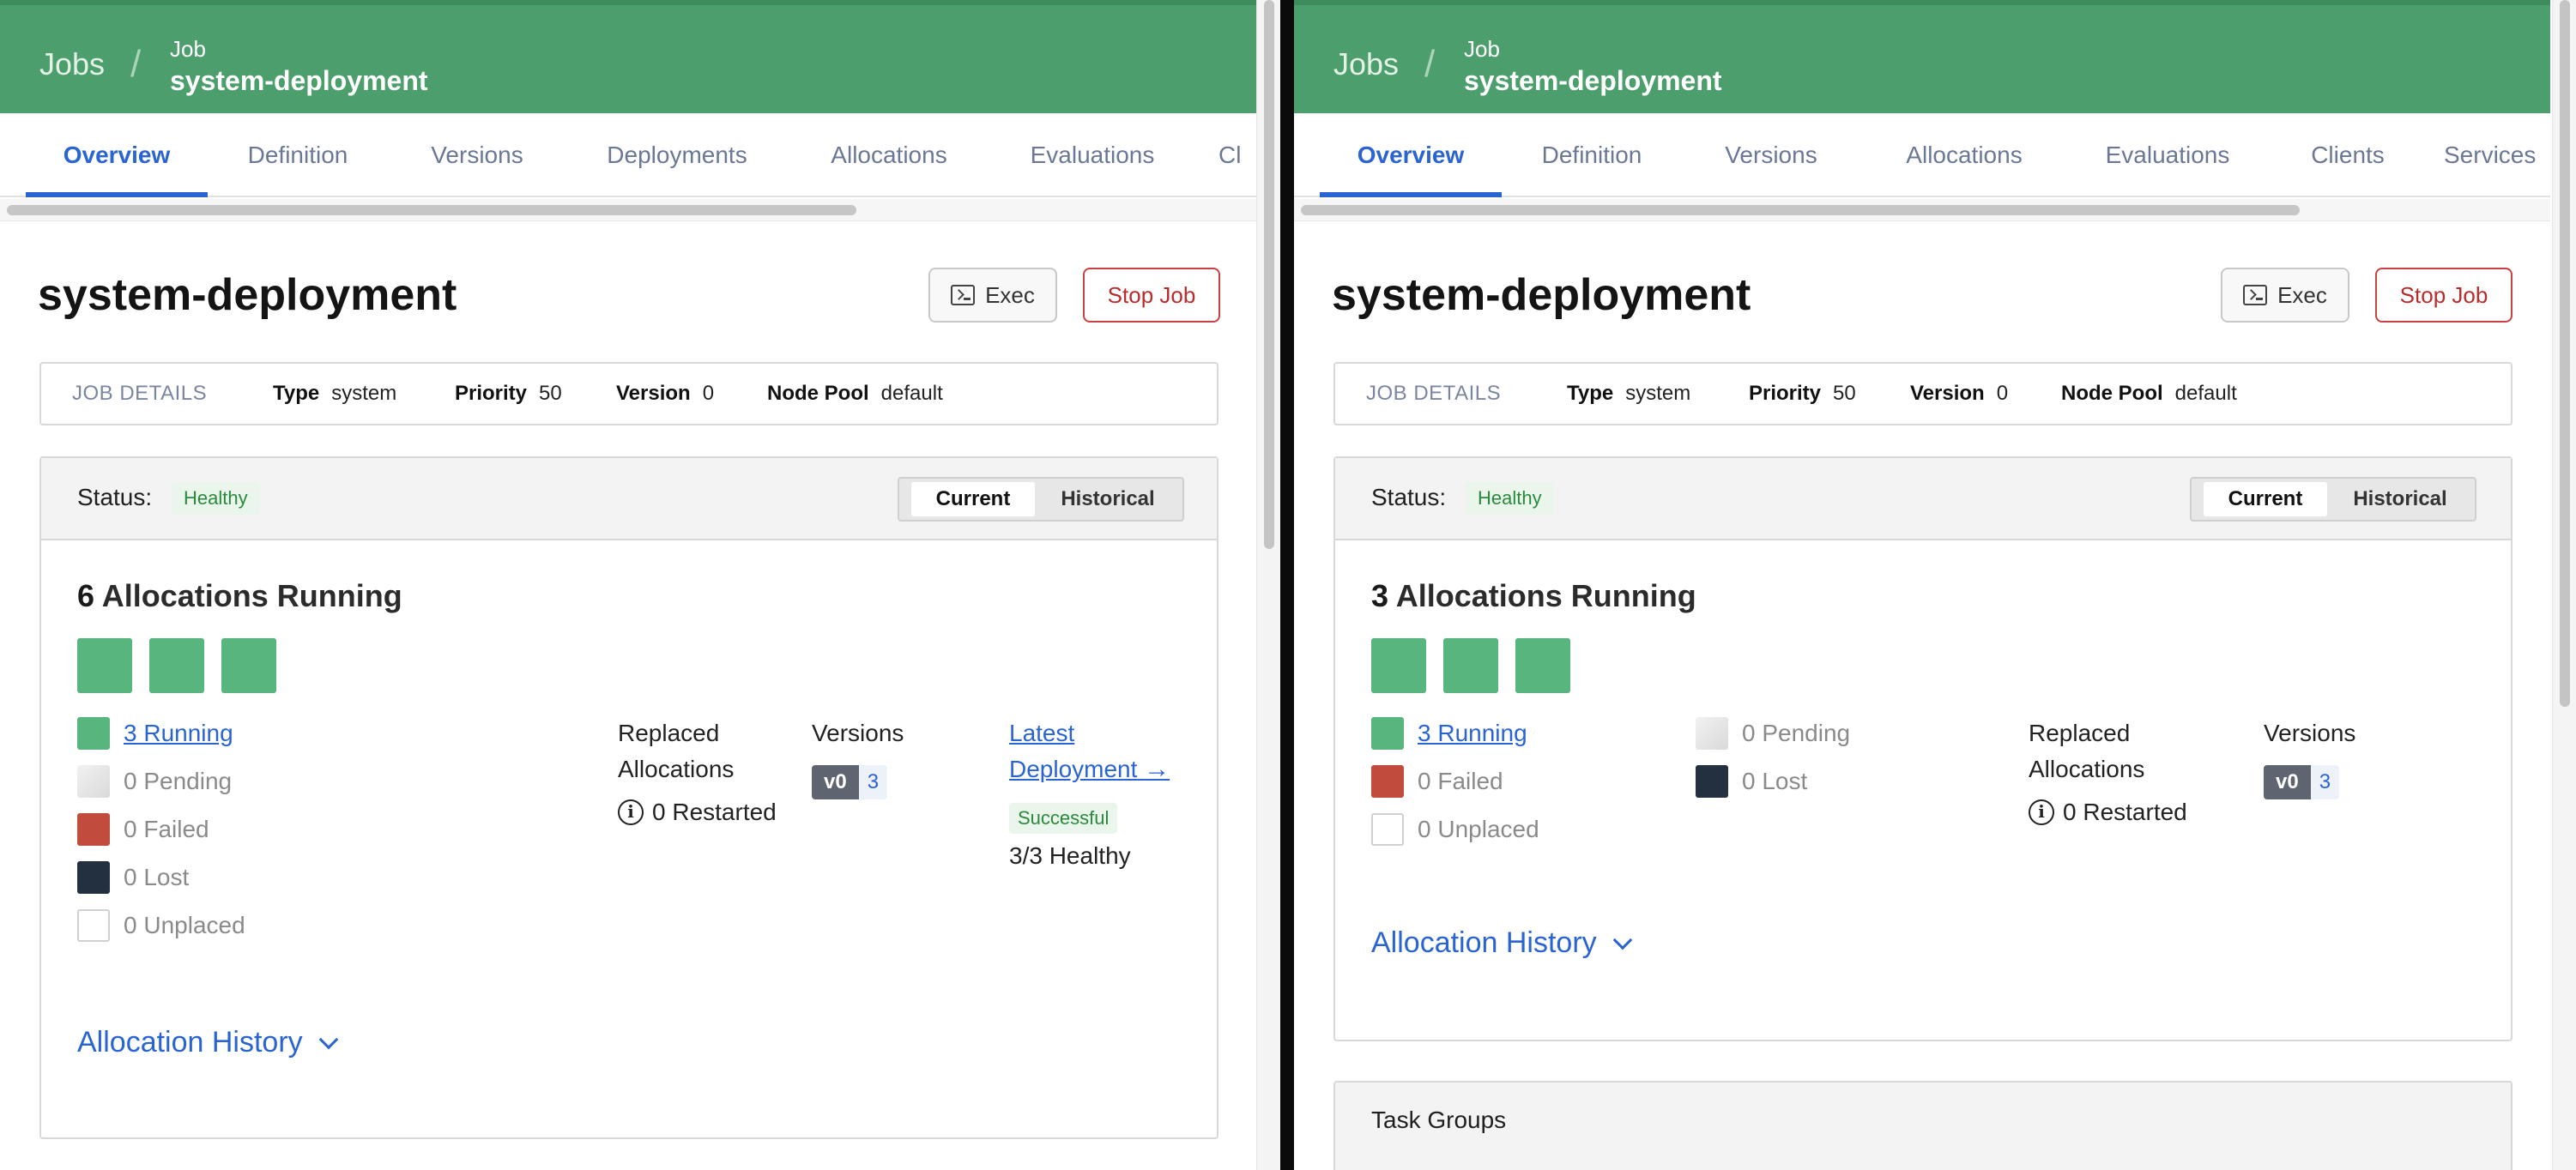 Image resolution: width=2576 pixels, height=1170 pixels. I want to click on replaced-line-2: Allocations, so click(676, 769).